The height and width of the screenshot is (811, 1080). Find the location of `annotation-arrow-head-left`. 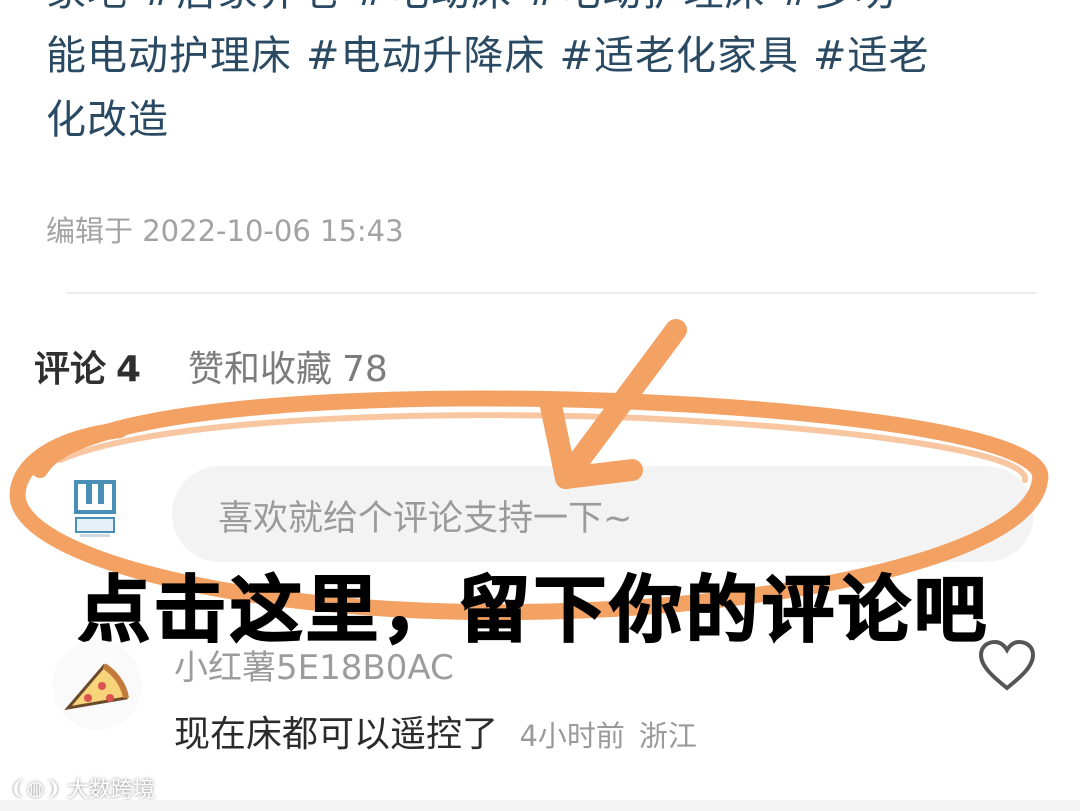

annotation-arrow-head-left is located at coordinates (558, 442).